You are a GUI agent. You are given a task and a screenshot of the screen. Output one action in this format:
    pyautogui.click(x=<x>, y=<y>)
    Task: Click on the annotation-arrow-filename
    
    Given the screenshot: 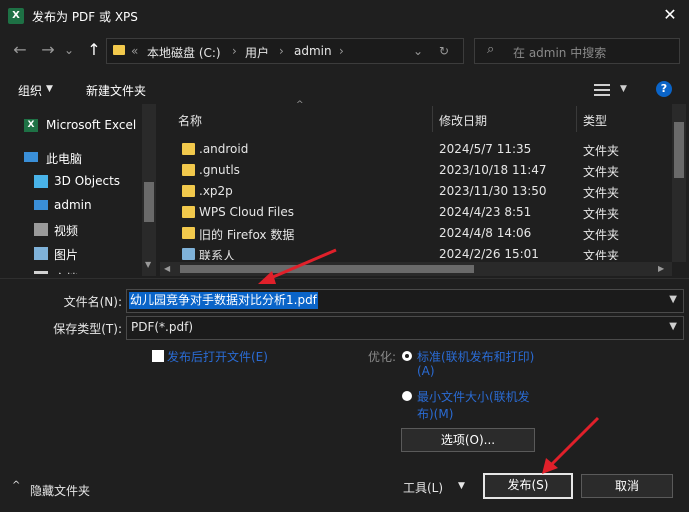 What is the action you would take?
    pyautogui.click(x=301, y=265)
    